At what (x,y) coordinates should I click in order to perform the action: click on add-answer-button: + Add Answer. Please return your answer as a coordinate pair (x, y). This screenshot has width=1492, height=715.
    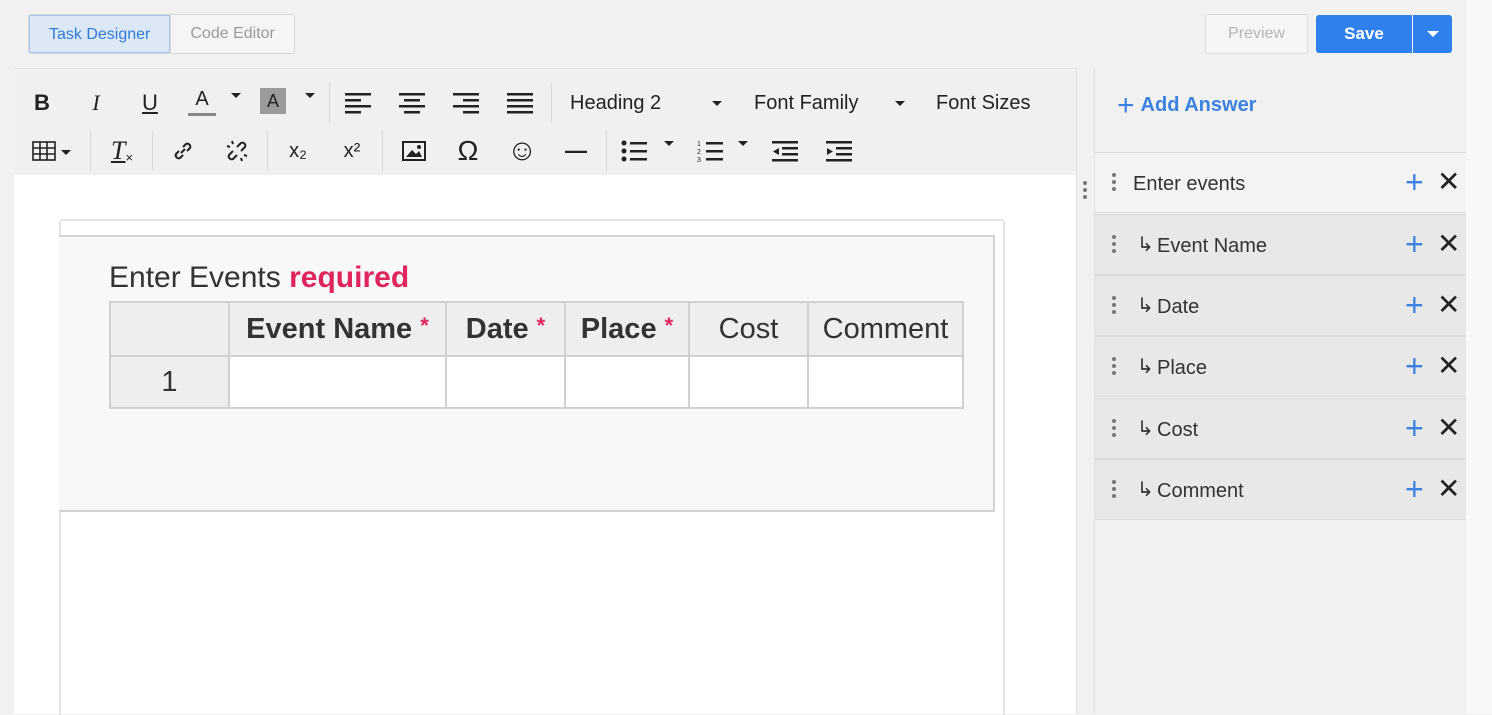
    Looking at the image, I should click on (1186, 105).